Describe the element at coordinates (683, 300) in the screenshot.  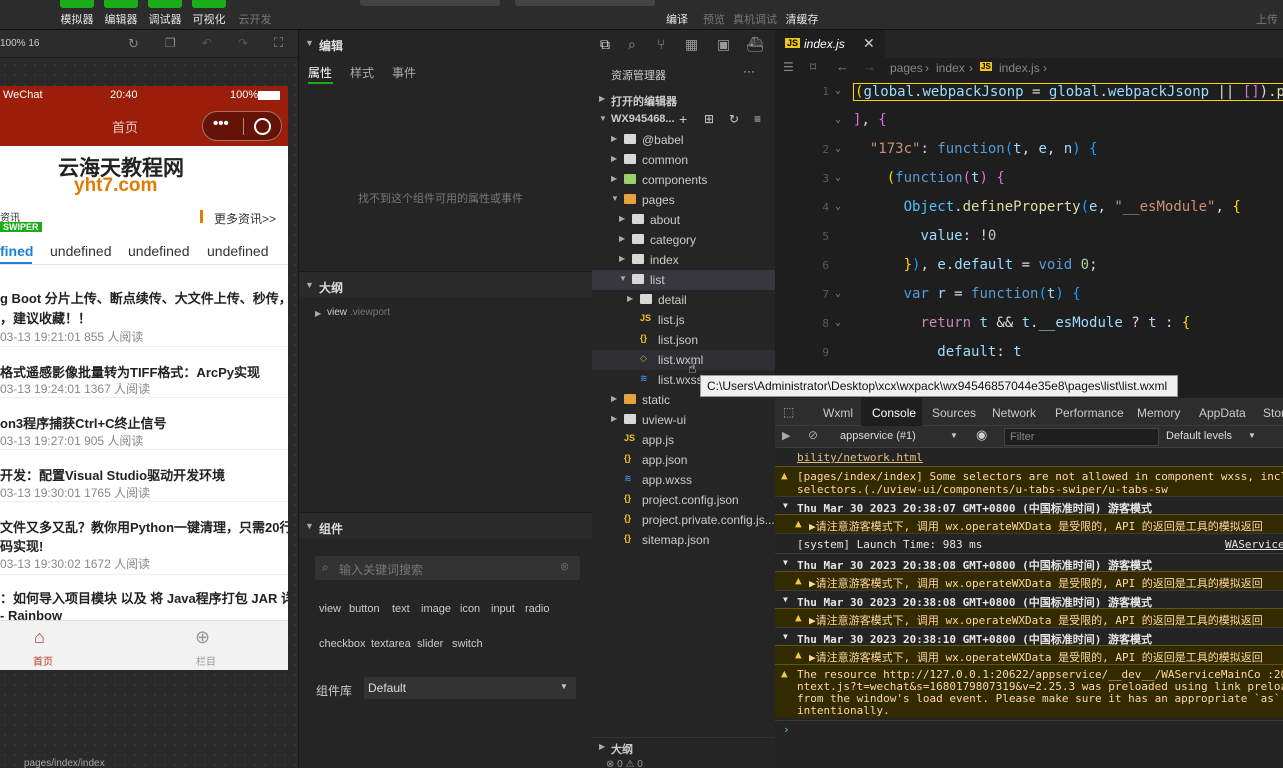
I see `tree-item: ▶ detail` at that location.